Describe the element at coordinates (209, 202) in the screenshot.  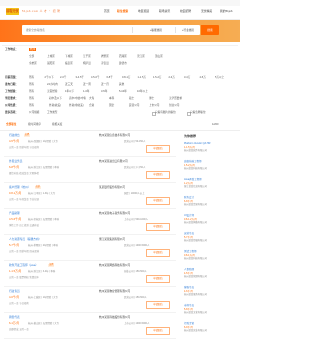
I see `sidebar-job-item: 财务会计 6-8千/月 杭州某某贸易有限公司` at that location.